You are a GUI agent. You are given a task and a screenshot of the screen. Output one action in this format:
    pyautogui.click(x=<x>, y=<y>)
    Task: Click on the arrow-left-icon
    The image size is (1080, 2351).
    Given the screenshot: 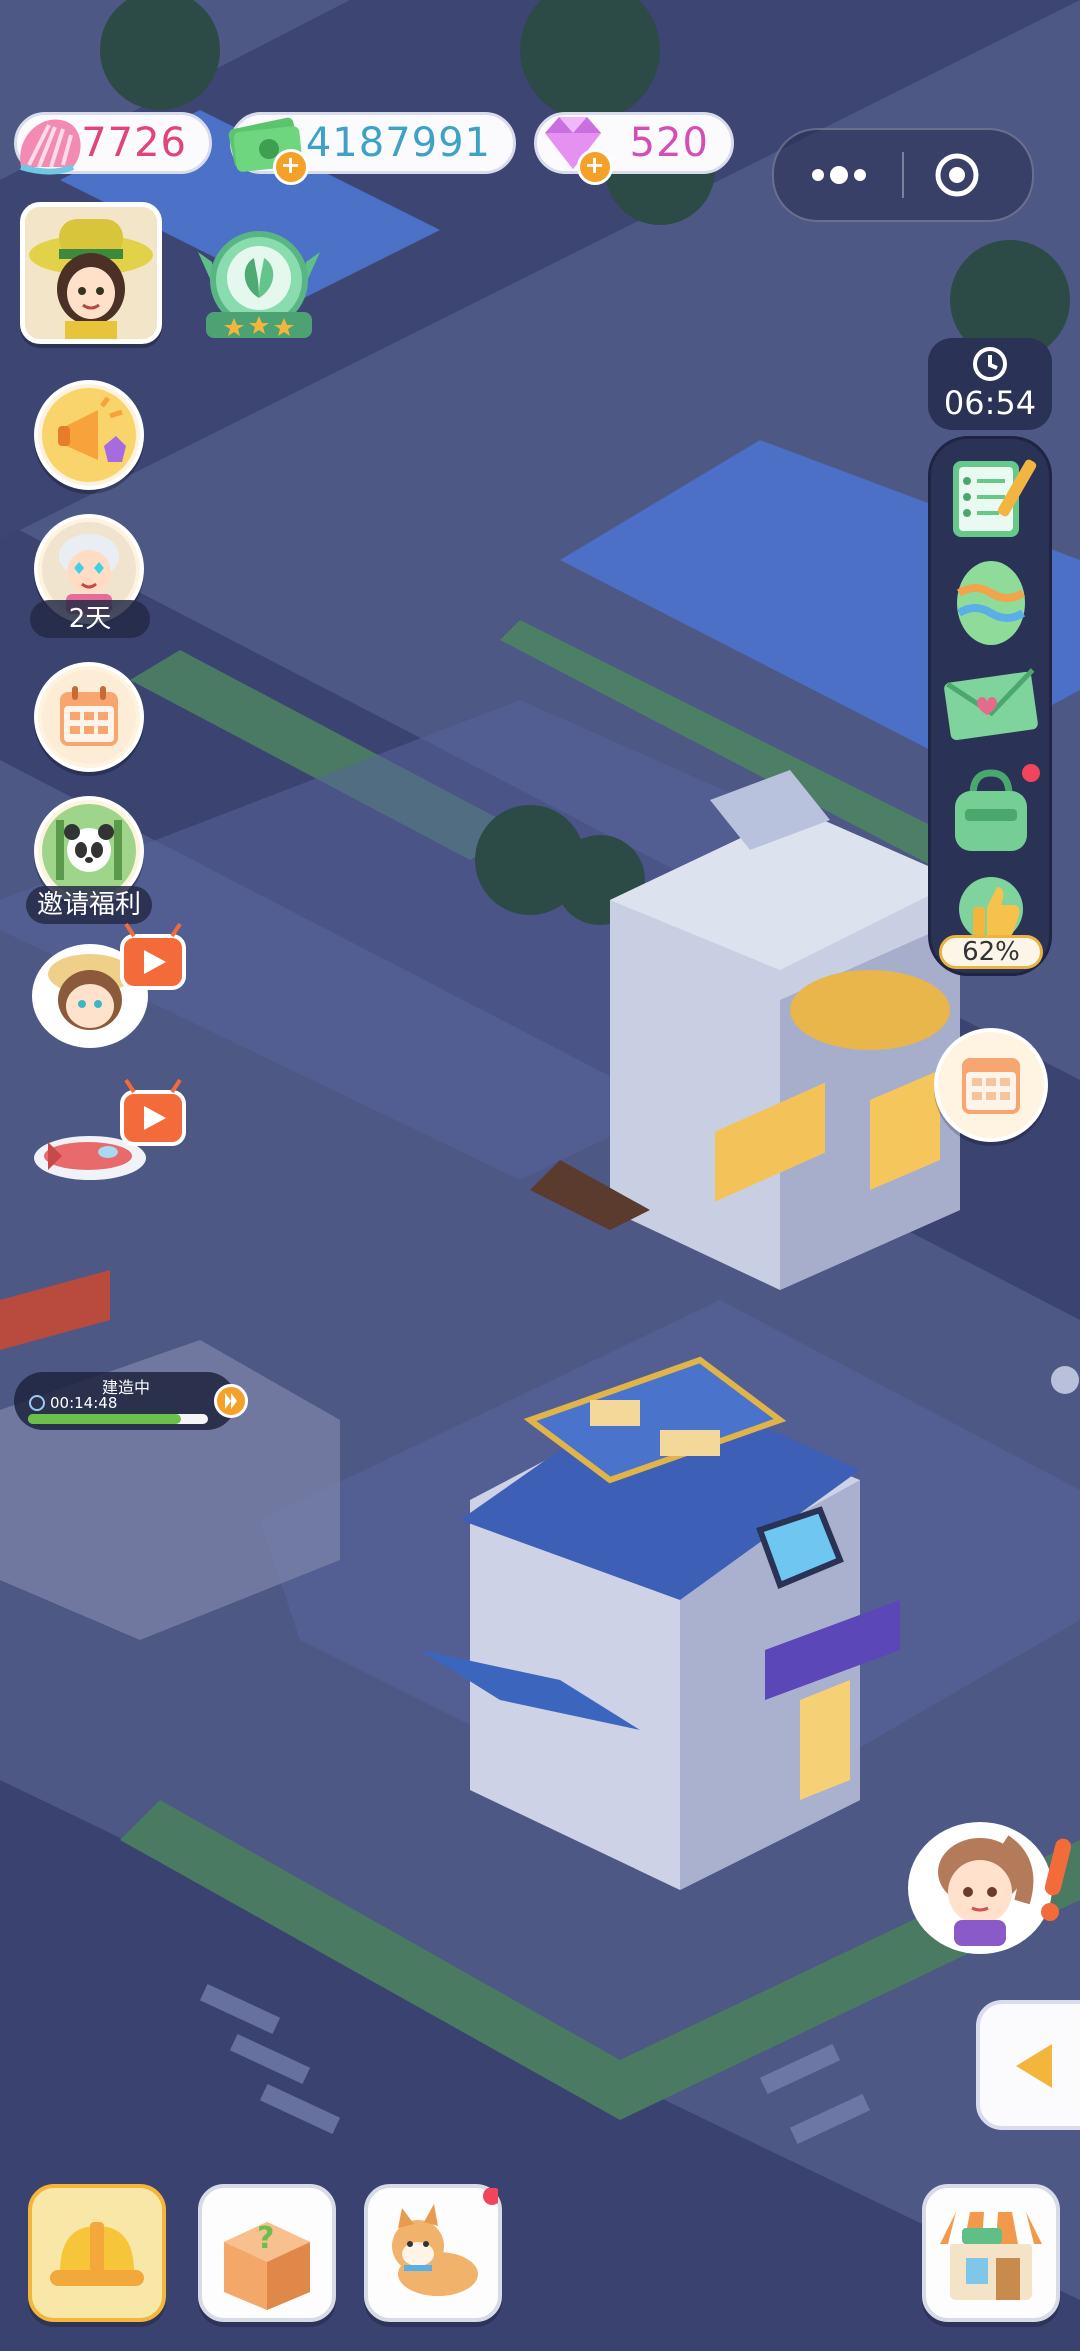 What is the action you would take?
    pyautogui.click(x=1034, y=2066)
    